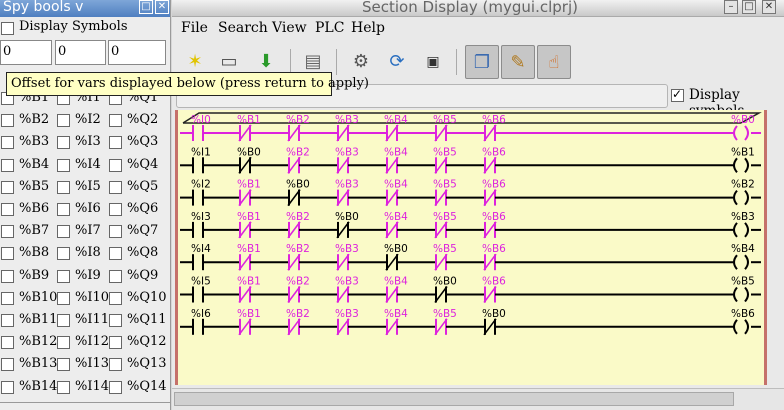 The image size is (784, 410). Describe the element at coordinates (249, 282) in the screenshot. I see `series-contact-label: %B1` at that location.